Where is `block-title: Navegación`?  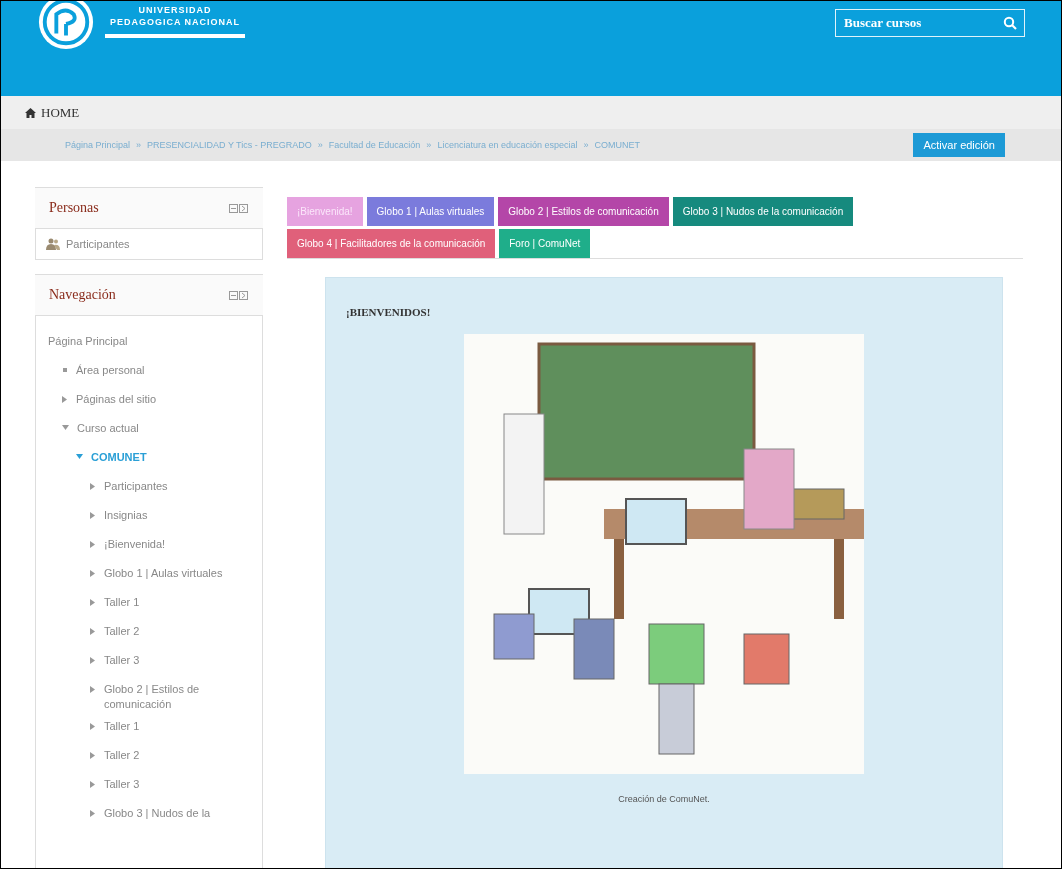
block-title: Navegación is located at coordinates (82, 295).